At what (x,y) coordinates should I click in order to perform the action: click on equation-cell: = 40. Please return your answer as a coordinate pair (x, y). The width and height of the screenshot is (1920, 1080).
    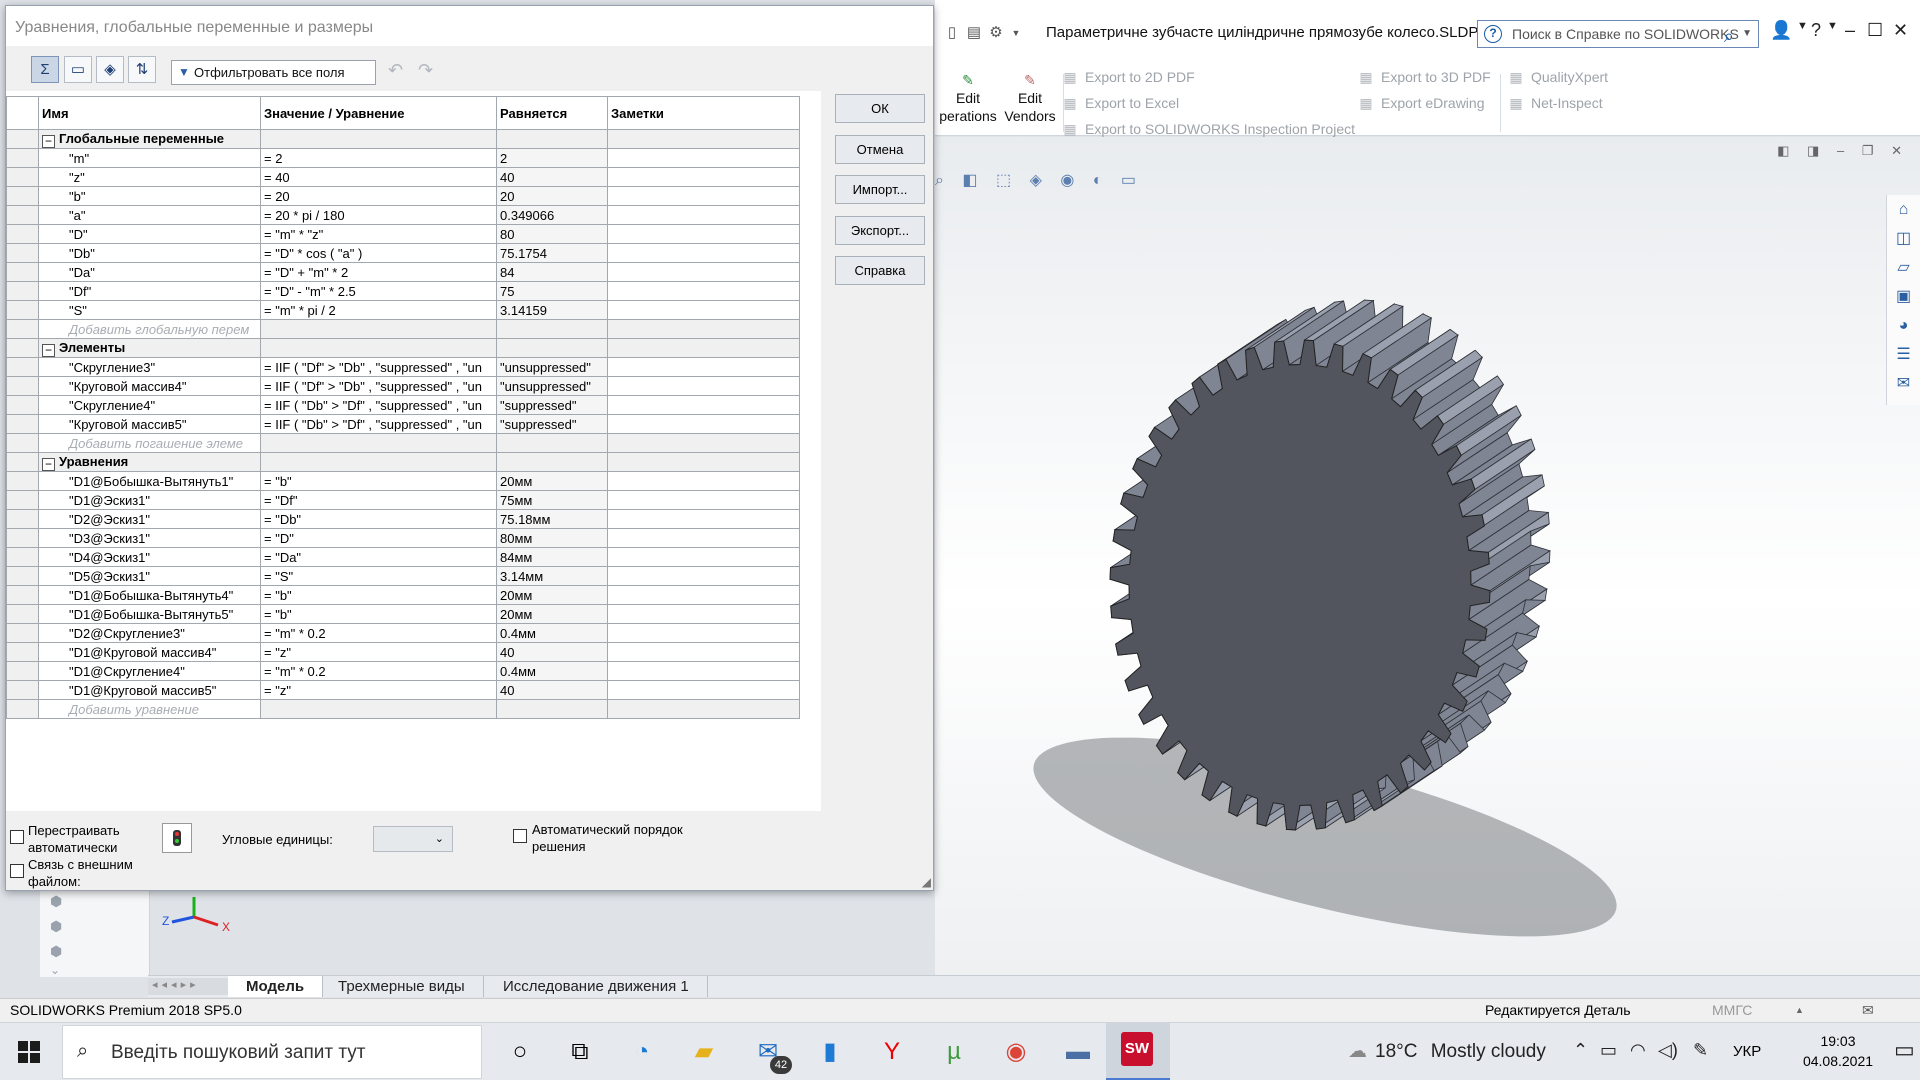
    Looking at the image, I should click on (378, 177).